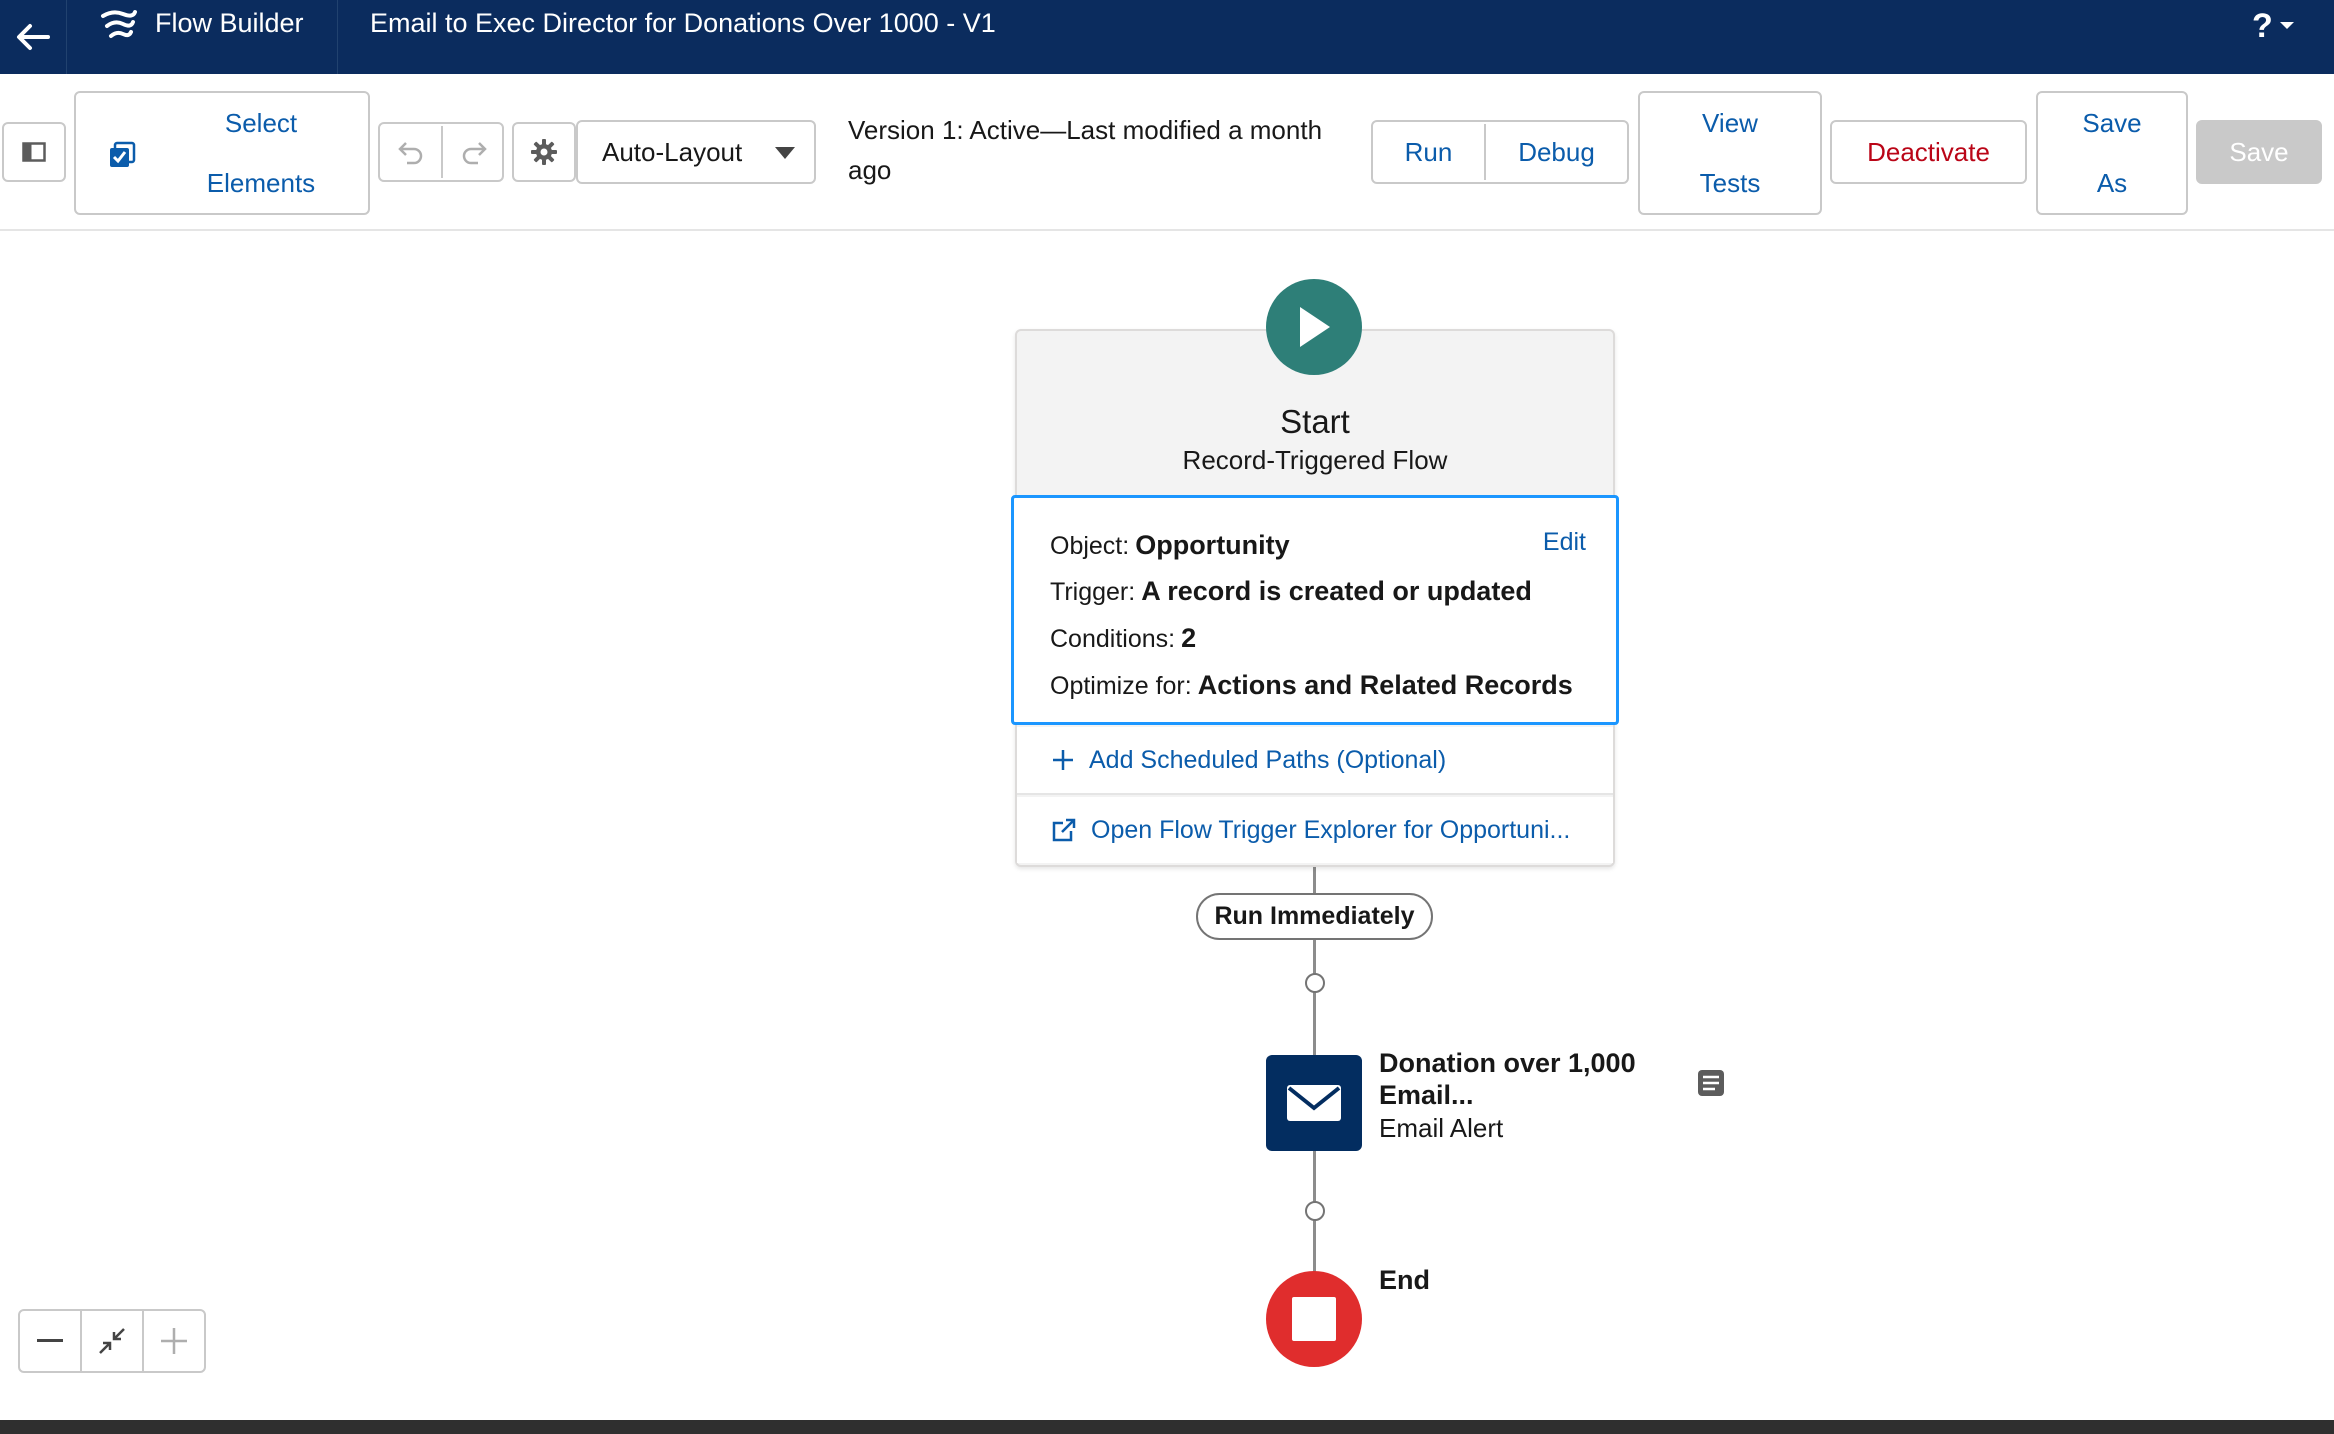  Describe the element at coordinates (2112, 153) in the screenshot. I see `save-as-button: Save As` at that location.